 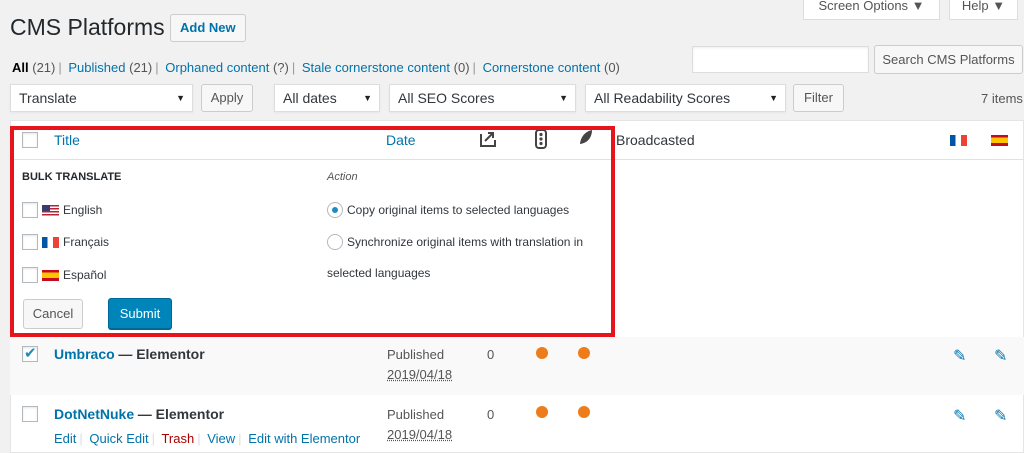 What do you see at coordinates (818, 98) in the screenshot?
I see `filter-button: Filter` at bounding box center [818, 98].